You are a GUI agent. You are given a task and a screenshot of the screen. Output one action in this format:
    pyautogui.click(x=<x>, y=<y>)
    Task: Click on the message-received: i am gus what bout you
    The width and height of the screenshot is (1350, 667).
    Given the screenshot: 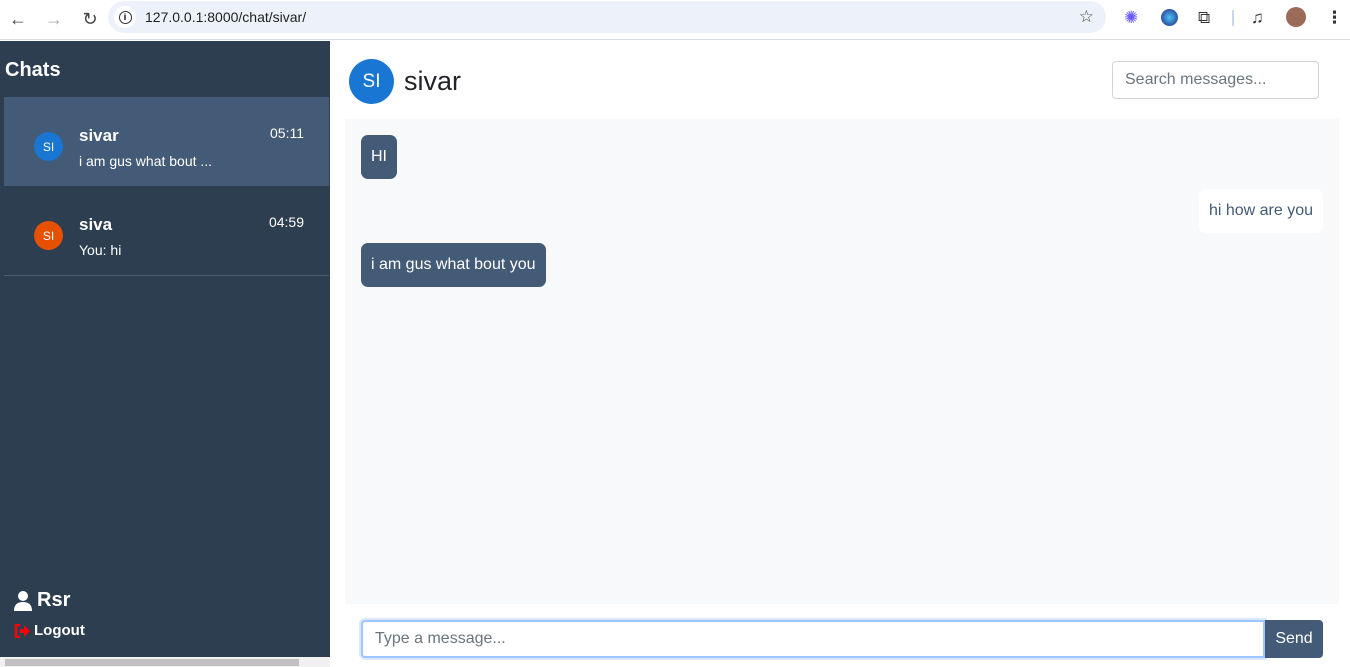 What is the action you would take?
    pyautogui.click(x=453, y=265)
    